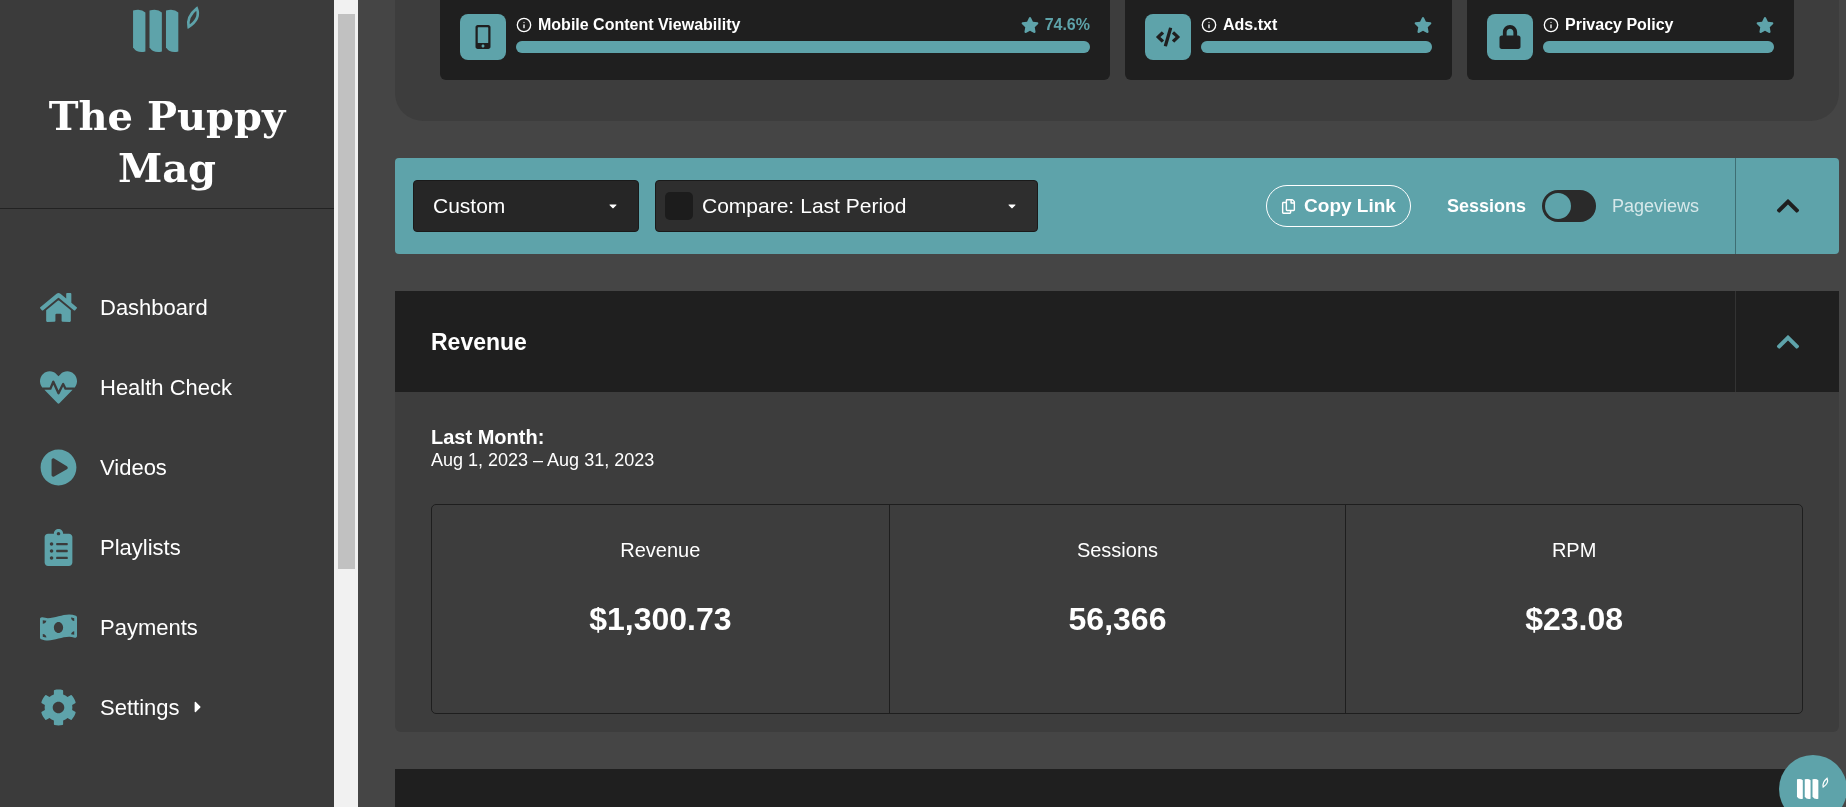  Describe the element at coordinates (748, 206) in the screenshot. I see `compare-label: Compare:` at that location.